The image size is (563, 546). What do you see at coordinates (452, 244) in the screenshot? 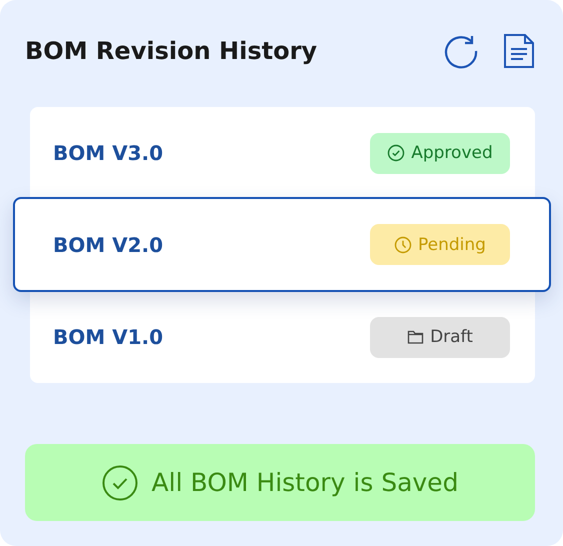
I see `status-label: Pending` at bounding box center [452, 244].